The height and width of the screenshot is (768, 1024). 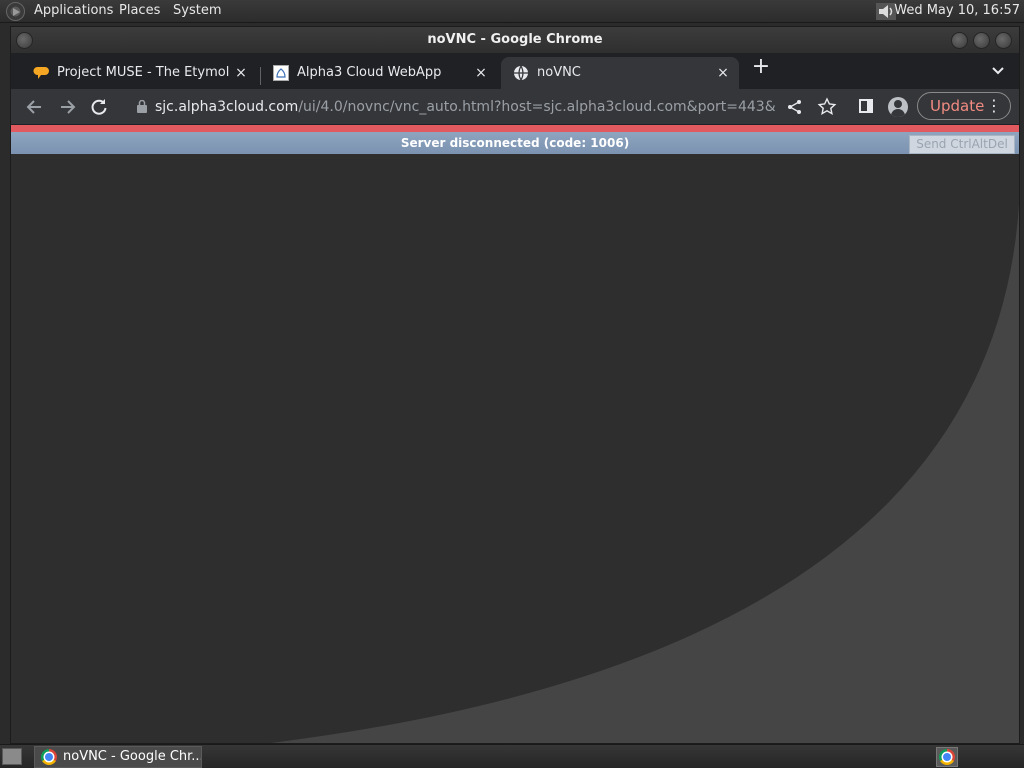 I want to click on share-icon, so click(x=795, y=107).